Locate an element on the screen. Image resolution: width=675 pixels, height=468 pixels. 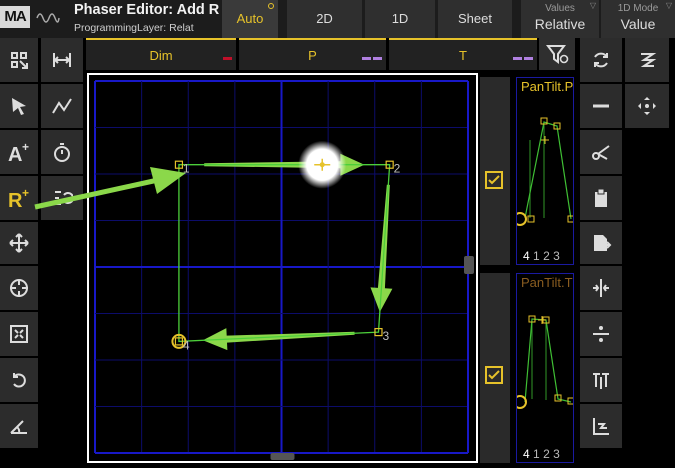
divide-icon is located at coordinates (601, 334).